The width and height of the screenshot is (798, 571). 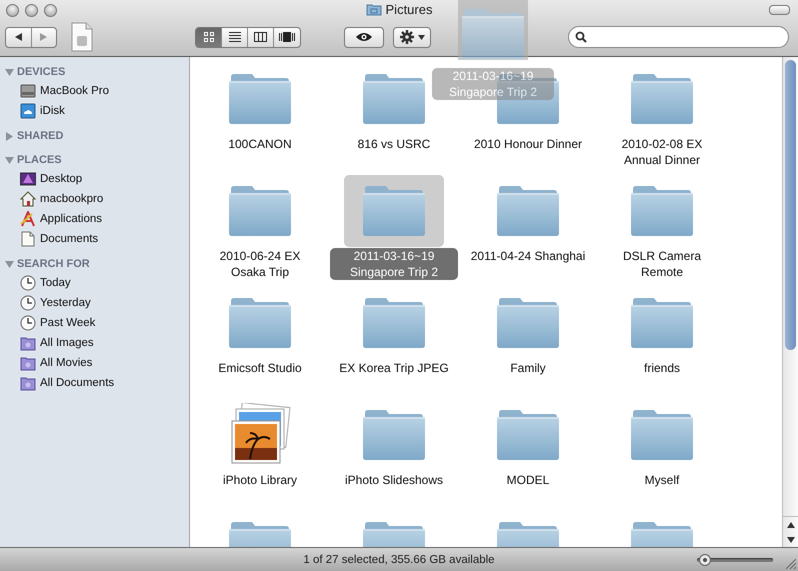 I want to click on file-name: 2010-02-08 EX Annual Dinner, so click(x=662, y=152).